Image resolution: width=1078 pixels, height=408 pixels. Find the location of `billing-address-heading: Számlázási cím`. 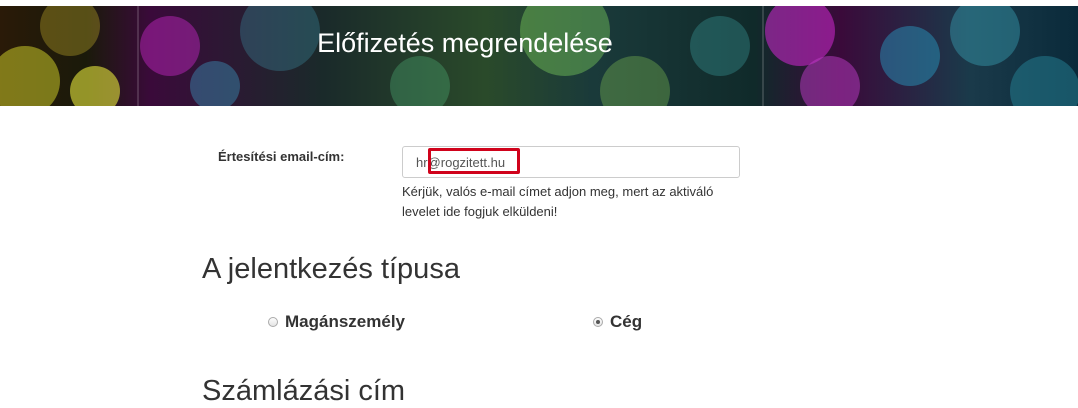

billing-address-heading: Számlázási cím is located at coordinates (304, 391).